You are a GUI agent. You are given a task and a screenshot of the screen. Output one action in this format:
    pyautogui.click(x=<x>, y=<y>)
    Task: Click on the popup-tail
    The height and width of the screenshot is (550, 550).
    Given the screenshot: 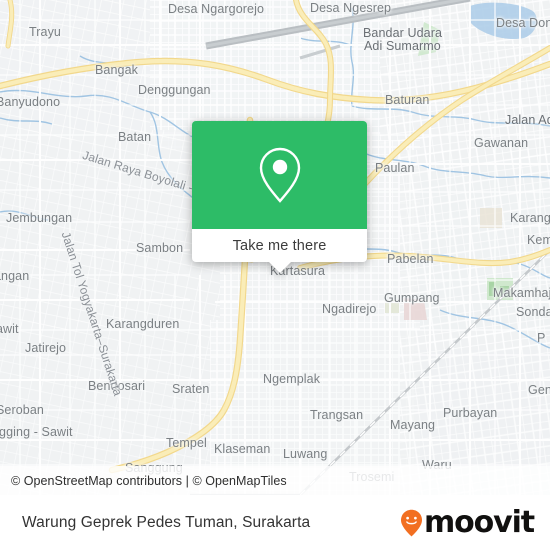 What is the action you would take?
    pyautogui.click(x=279, y=267)
    